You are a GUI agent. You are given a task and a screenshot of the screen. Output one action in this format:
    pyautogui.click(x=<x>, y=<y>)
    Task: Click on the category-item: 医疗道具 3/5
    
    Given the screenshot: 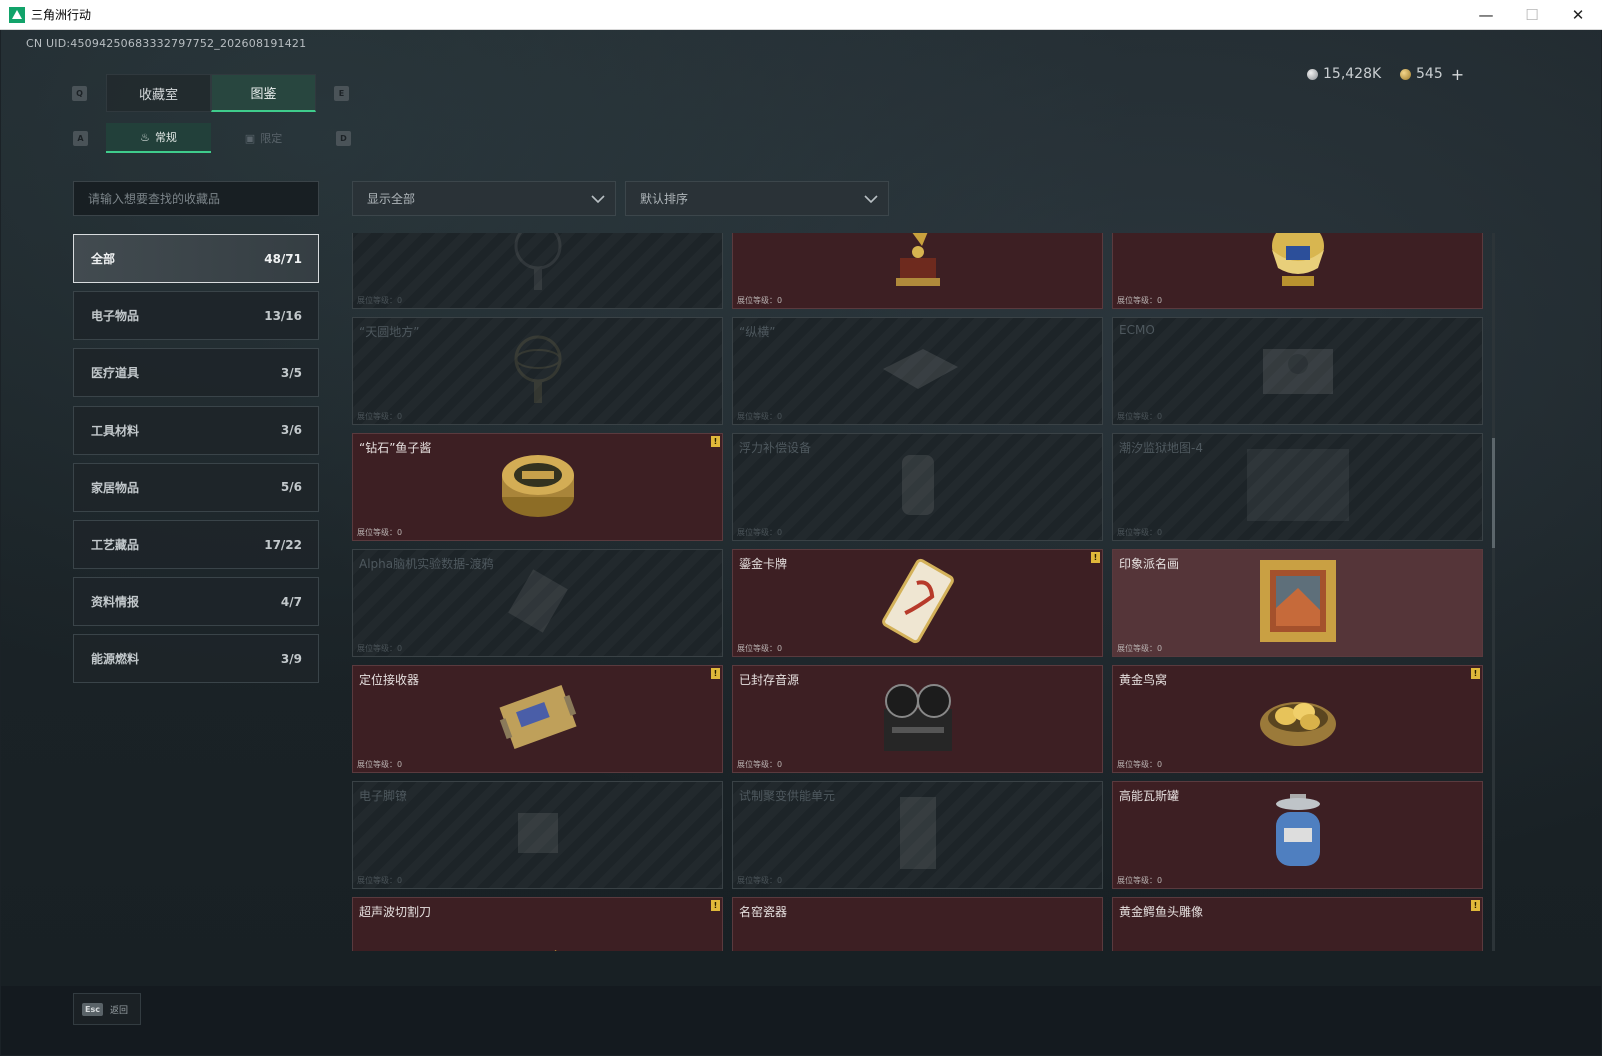 What is the action you would take?
    pyautogui.click(x=196, y=373)
    